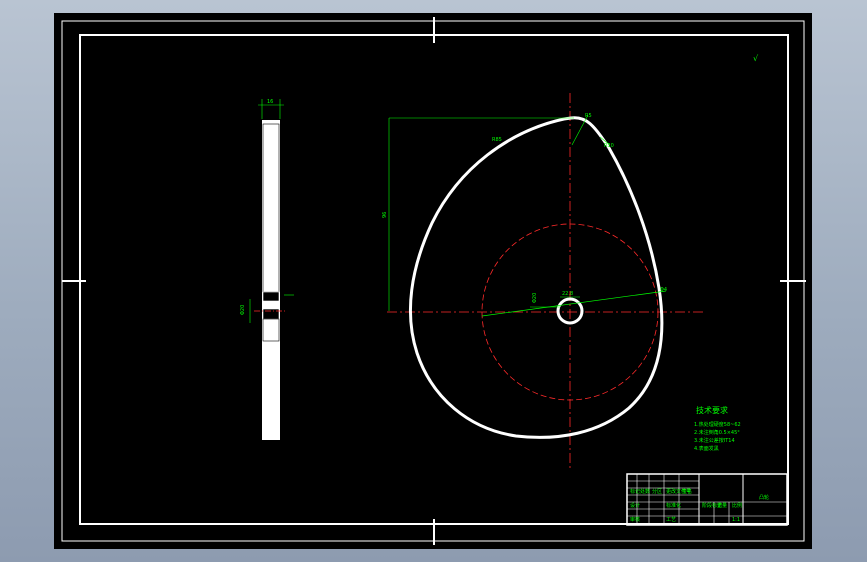  I want to click on thickness-dim: 16, so click(270, 102).